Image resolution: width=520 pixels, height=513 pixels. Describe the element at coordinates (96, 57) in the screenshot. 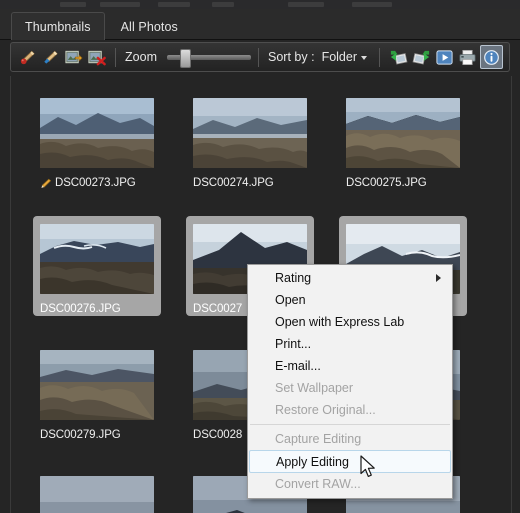

I see `delete-image-icon` at that location.